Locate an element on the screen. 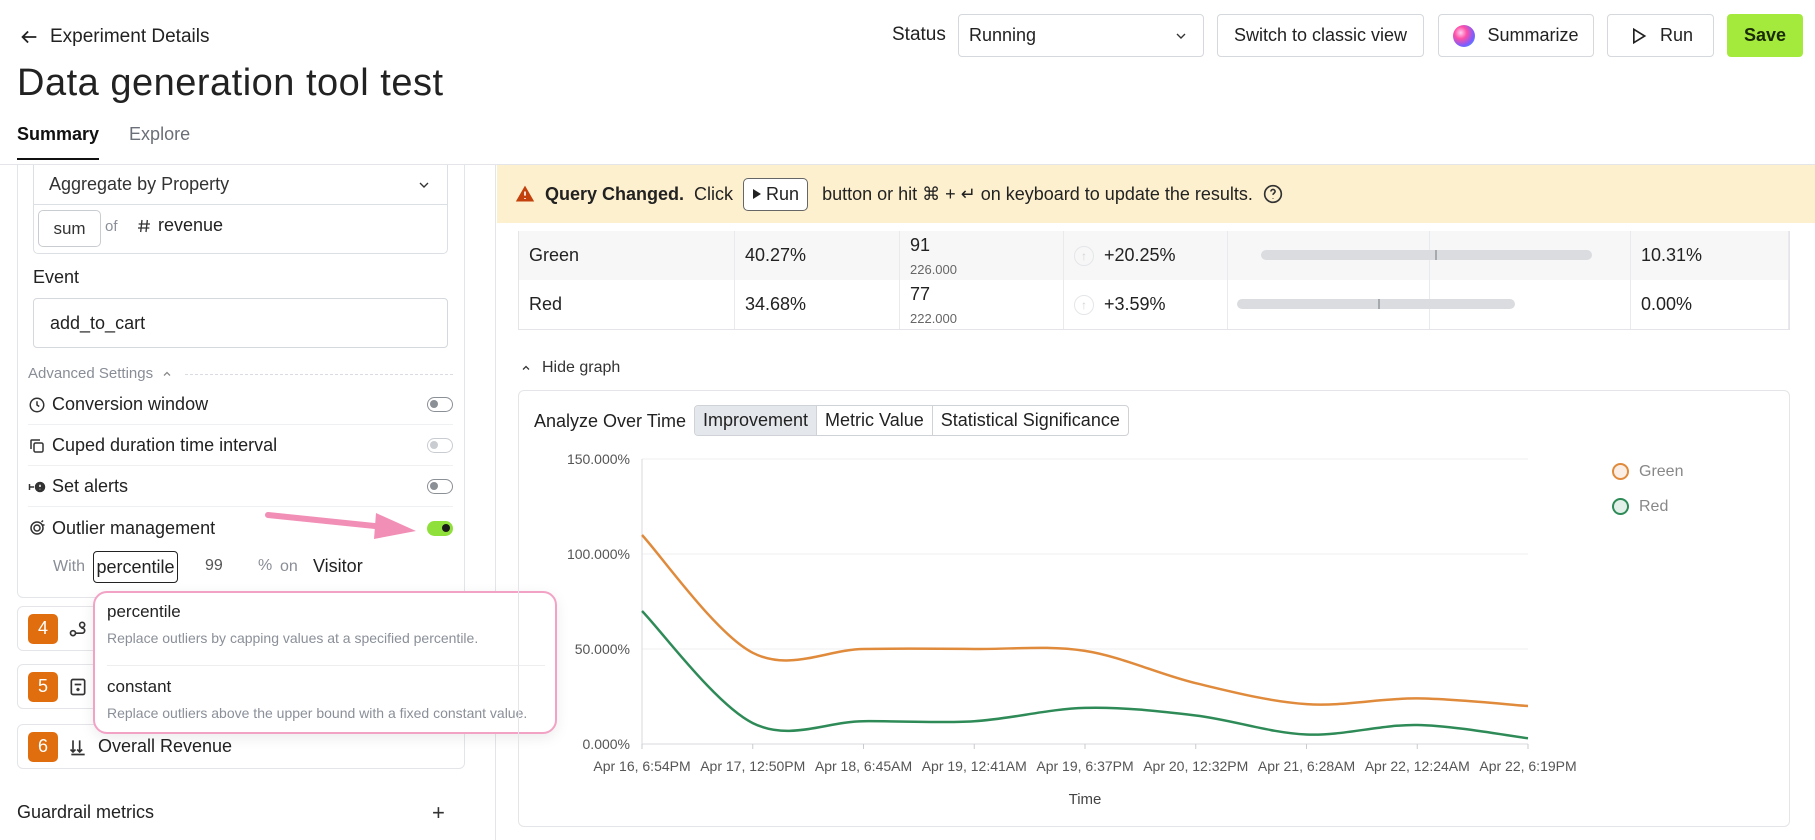 This screenshot has height=840, width=1815. uplift-value: +20.25% is located at coordinates (1140, 255).